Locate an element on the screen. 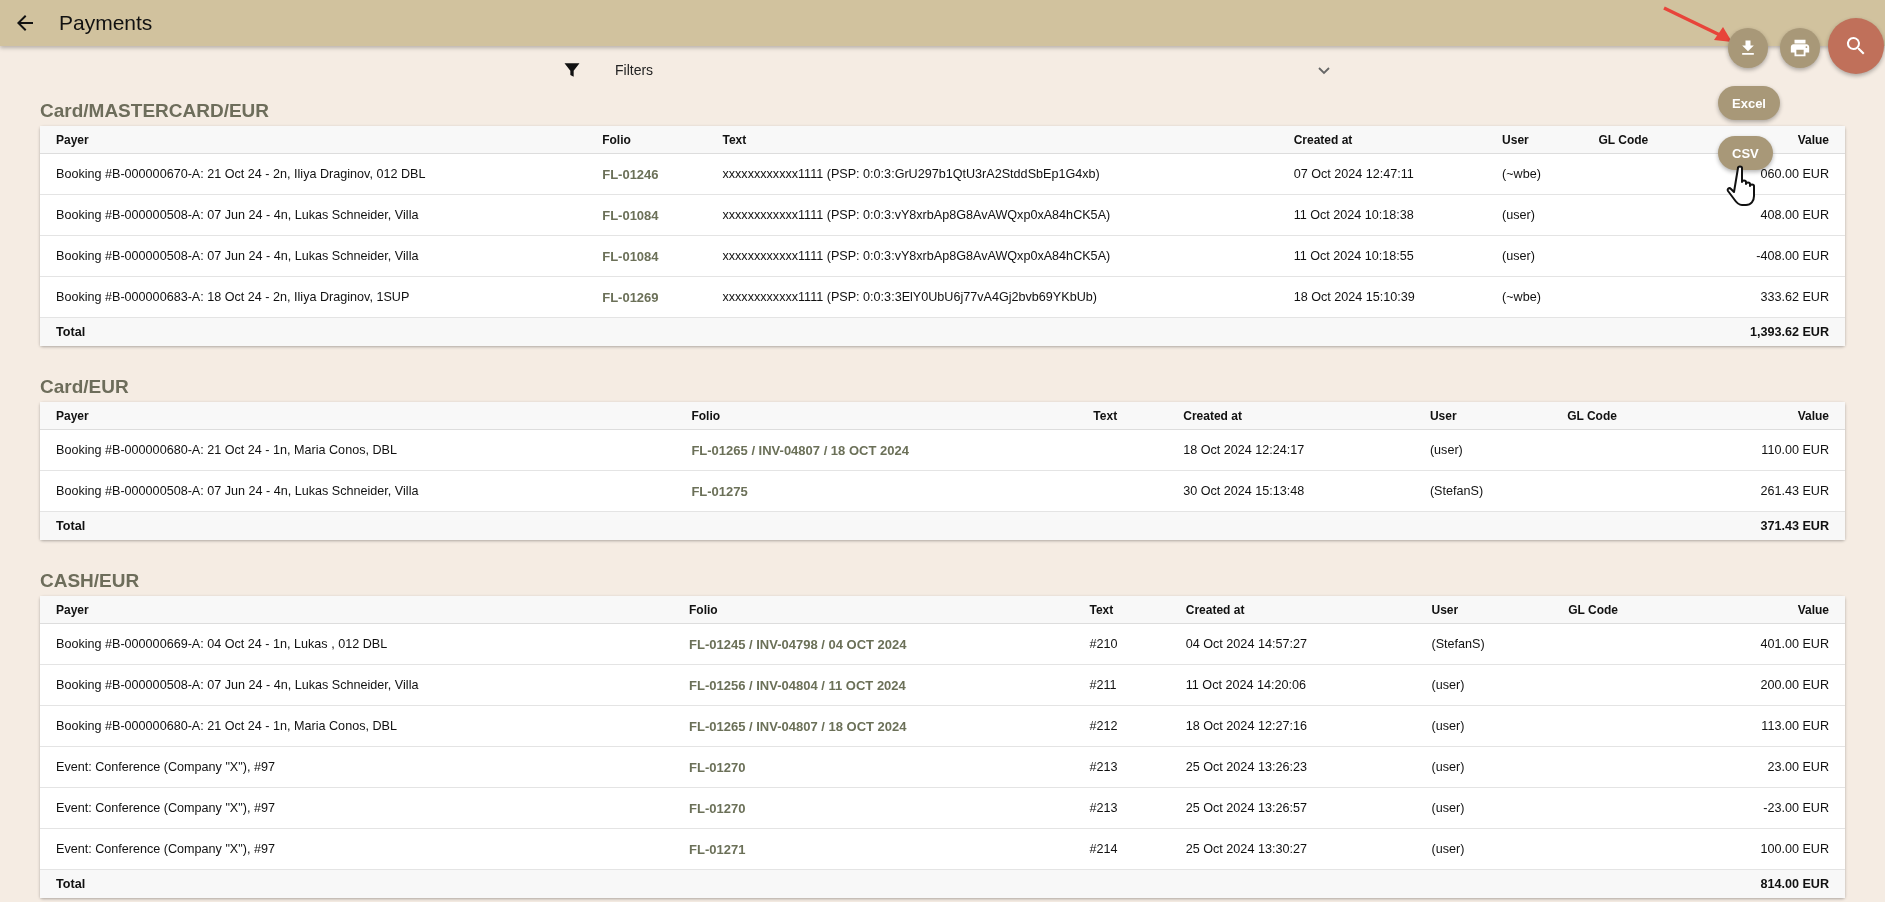 The width and height of the screenshot is (1885, 902). folio-link: FL-01245 / INV-04798 / 04 OCT 2024 is located at coordinates (873, 644).